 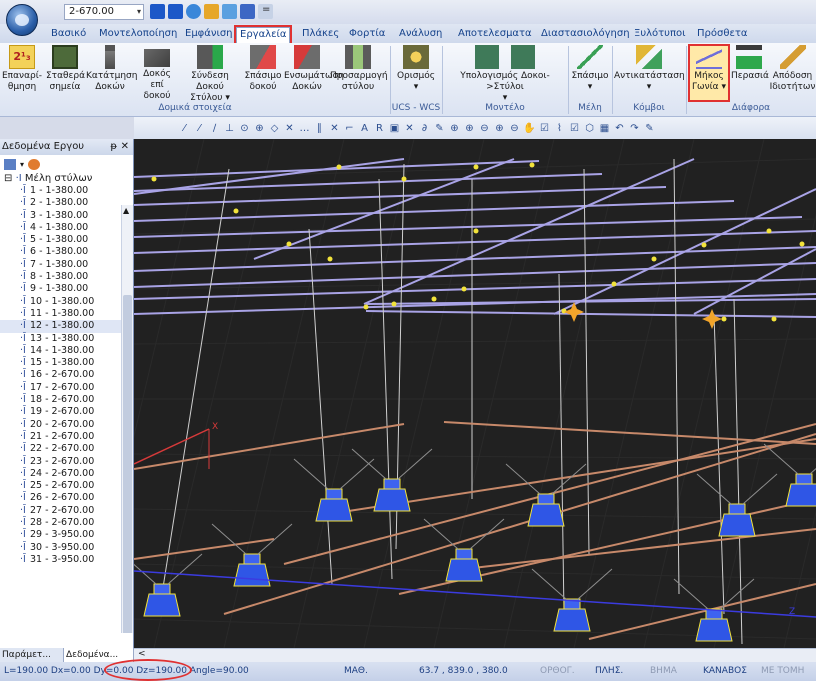 I want to click on tree-item: ·Ī 5 - 1-380.00, so click(x=66, y=240).